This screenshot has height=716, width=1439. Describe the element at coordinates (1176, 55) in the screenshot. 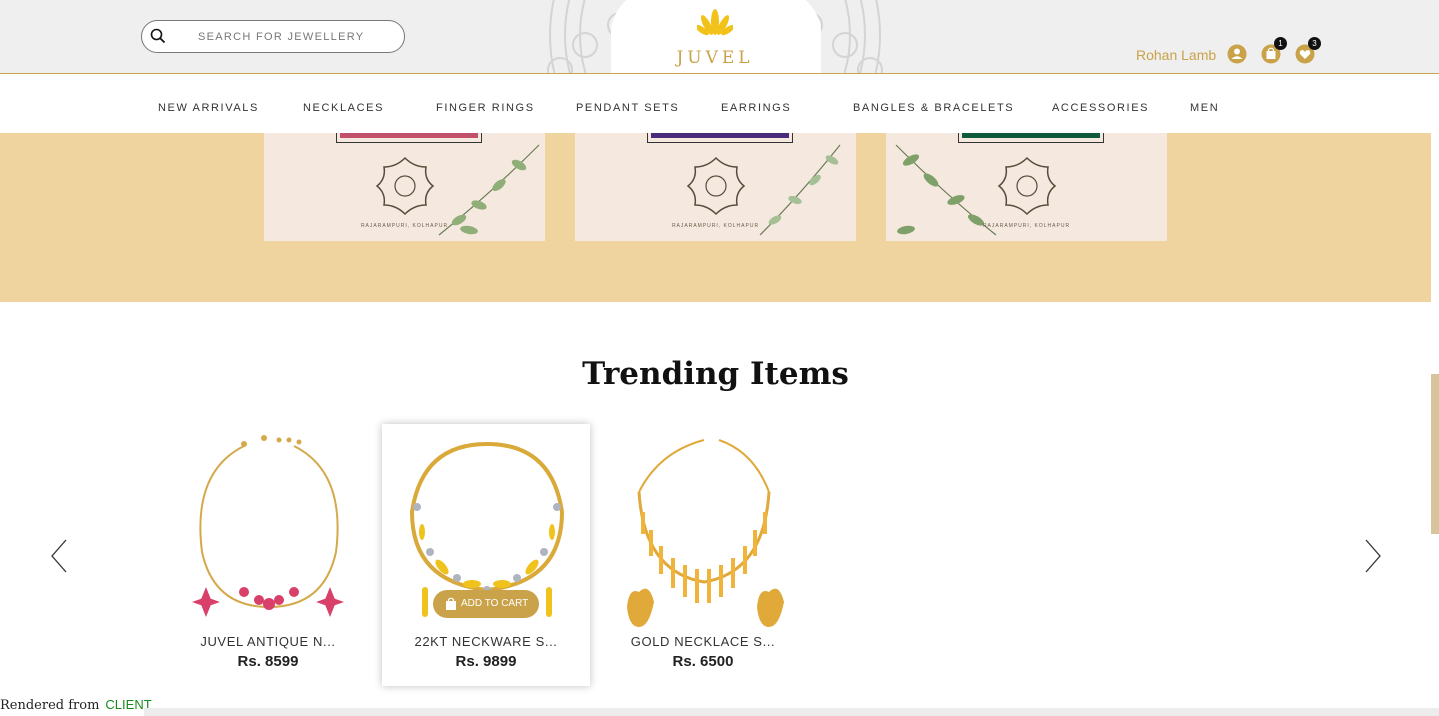

I see `user-name: Rohan Lamb` at that location.